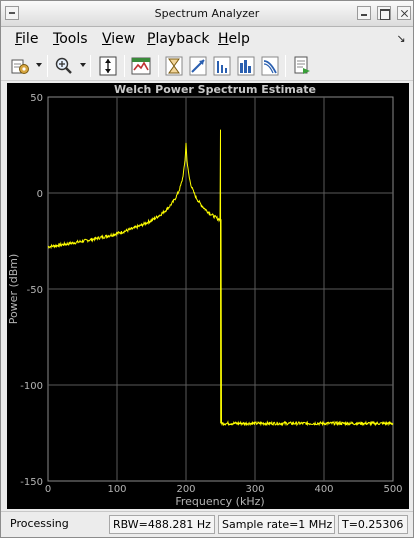  I want to click on toolbar, so click(207, 66).